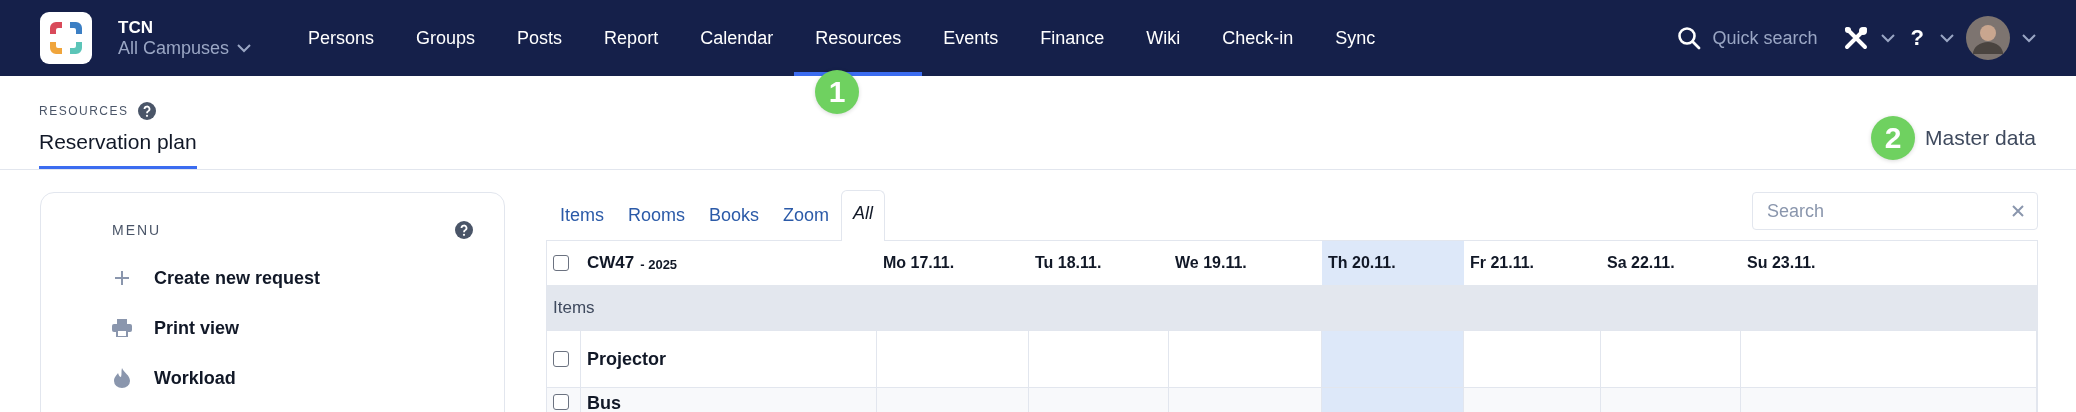  I want to click on nav-link: Groups, so click(446, 38).